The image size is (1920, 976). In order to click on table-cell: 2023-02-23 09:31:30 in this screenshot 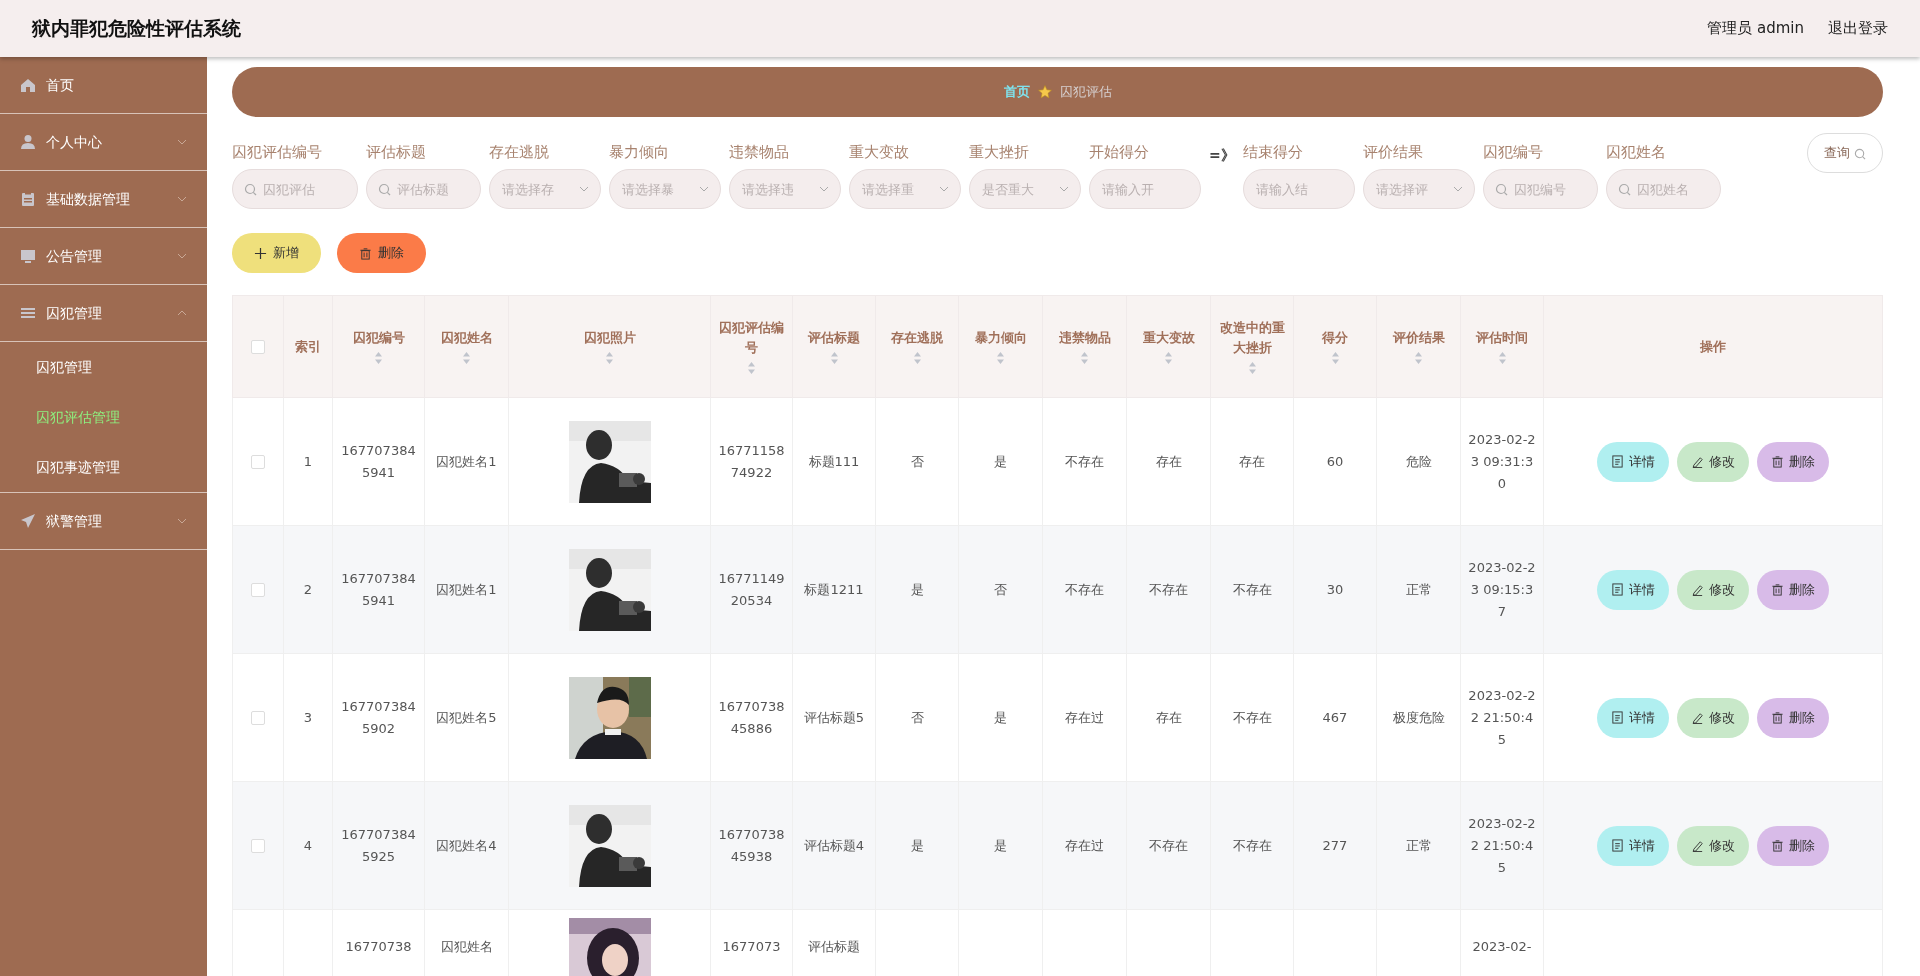, I will do `click(1502, 461)`.